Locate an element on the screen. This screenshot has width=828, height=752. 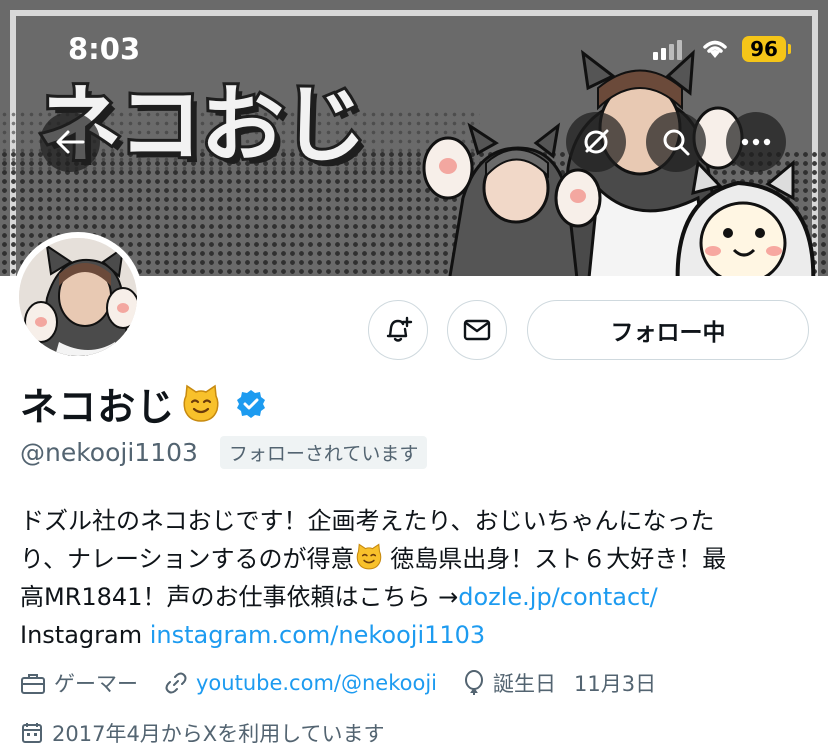
category-label: ゲーマー is located at coordinates (96, 684).